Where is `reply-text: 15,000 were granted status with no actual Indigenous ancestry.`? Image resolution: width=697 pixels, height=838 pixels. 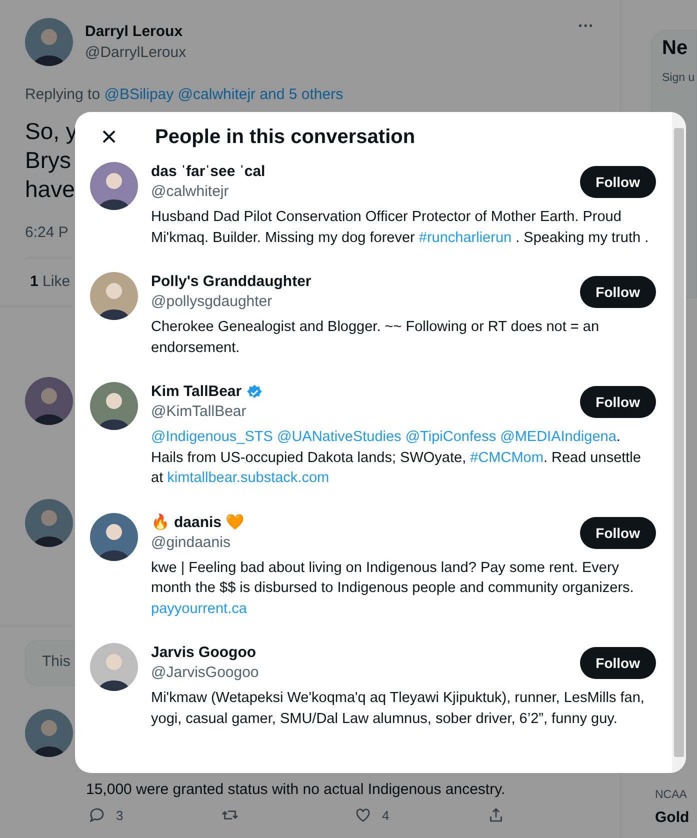
reply-text: 15,000 were granted status with no actual Indigenous ancestry. is located at coordinates (295, 789).